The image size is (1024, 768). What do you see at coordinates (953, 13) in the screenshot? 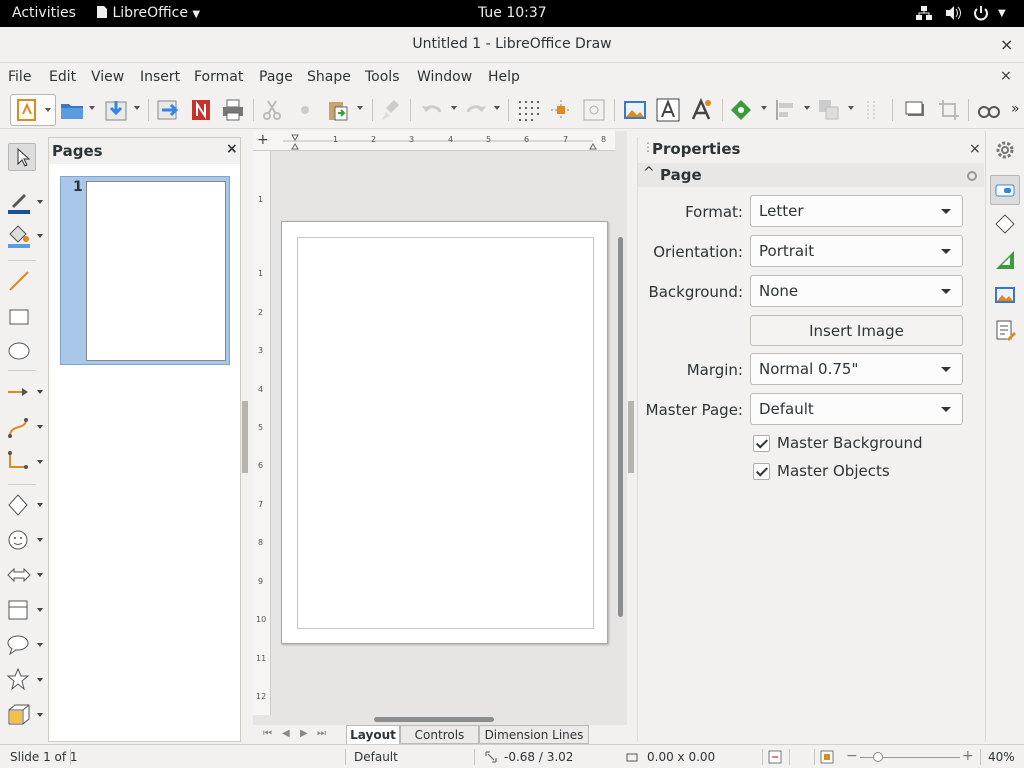
I see `volume-icon` at bounding box center [953, 13].